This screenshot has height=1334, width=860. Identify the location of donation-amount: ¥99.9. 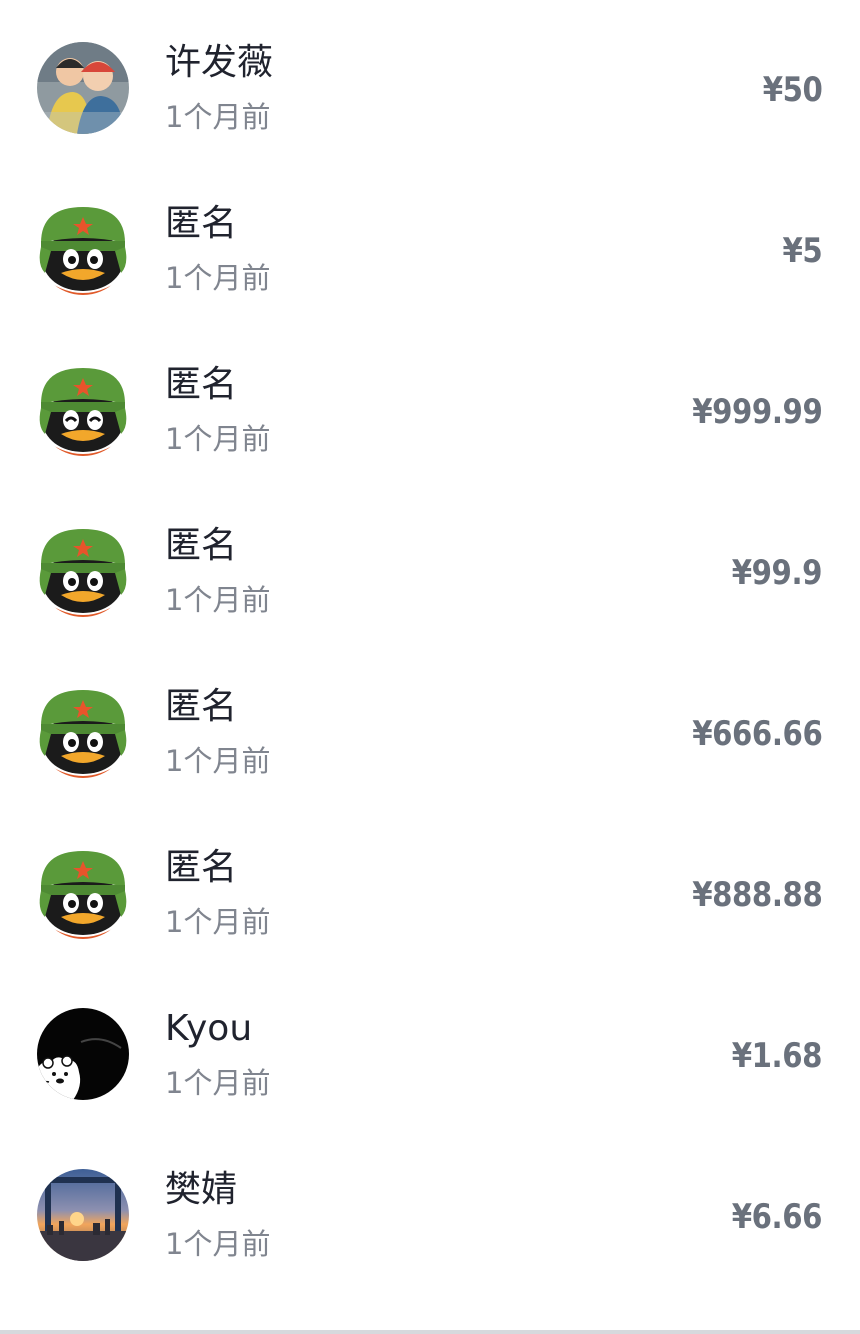
(777, 573).